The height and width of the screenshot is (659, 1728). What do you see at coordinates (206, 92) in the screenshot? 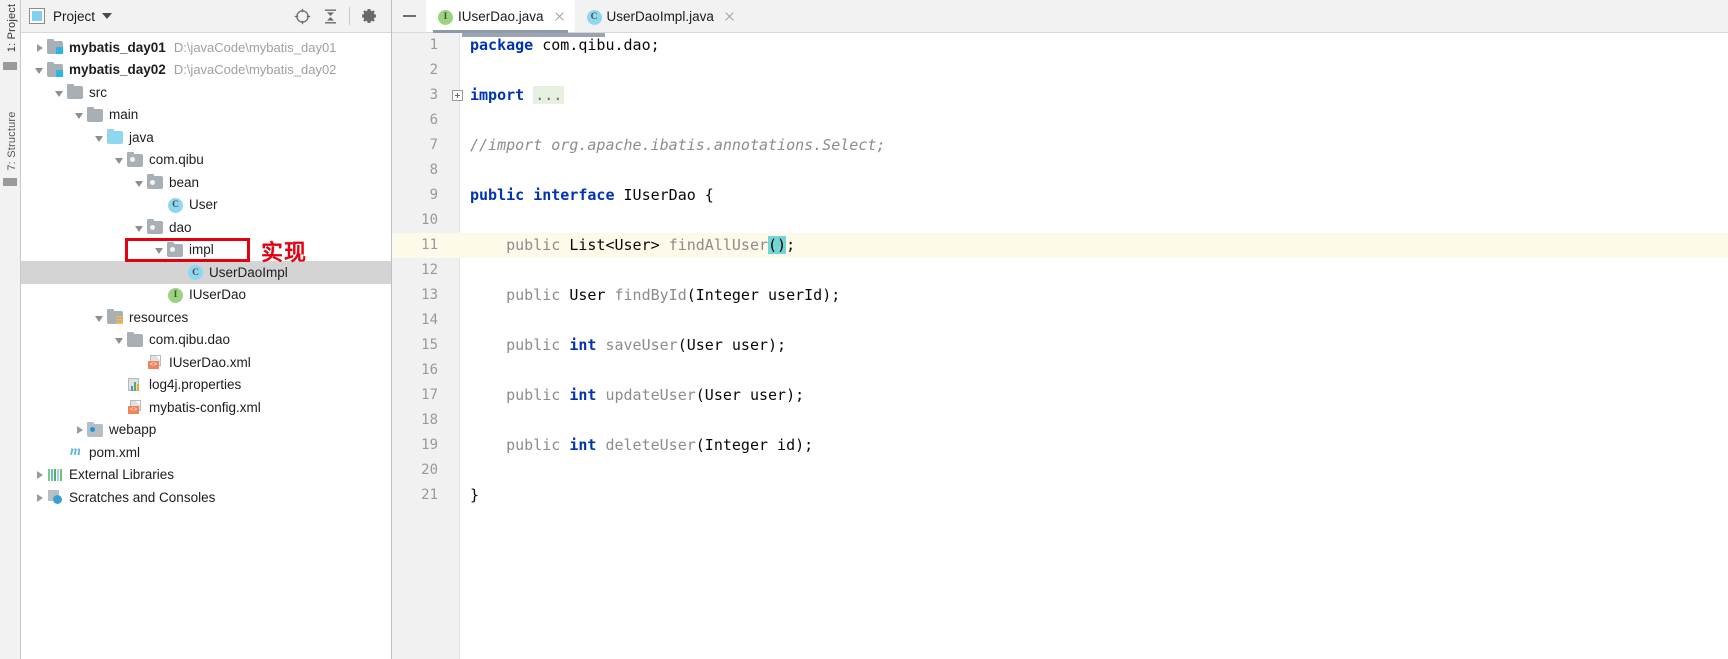
I see `tree-item-src: src` at bounding box center [206, 92].